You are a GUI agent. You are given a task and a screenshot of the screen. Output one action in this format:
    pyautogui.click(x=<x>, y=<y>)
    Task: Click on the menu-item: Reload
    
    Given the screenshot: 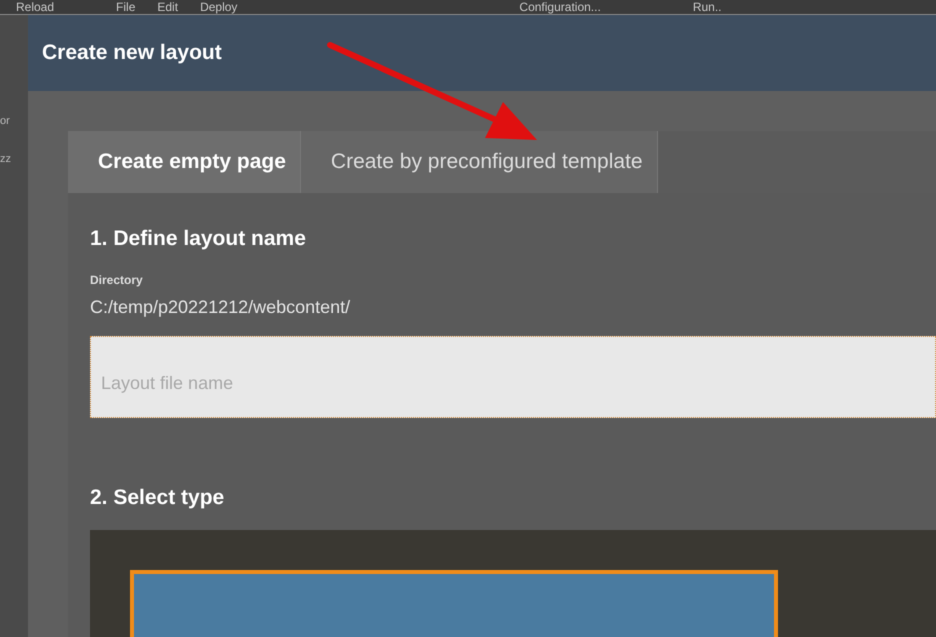 What is the action you would take?
    pyautogui.click(x=35, y=7)
    